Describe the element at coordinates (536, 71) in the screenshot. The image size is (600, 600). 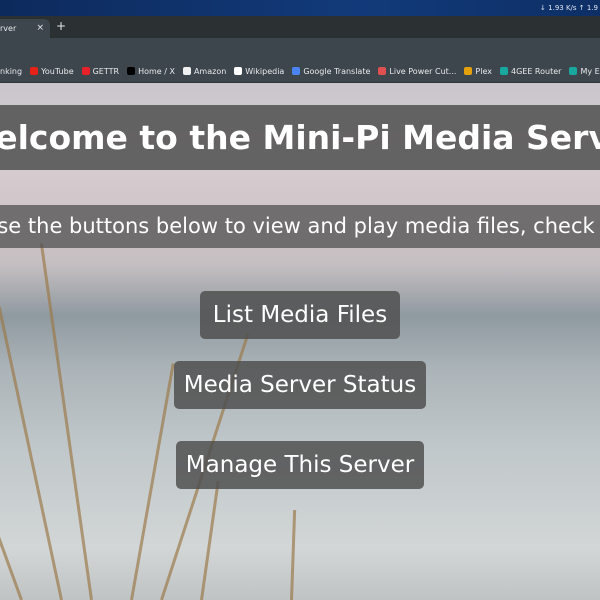
I see `bookmark-label: 4GEE Router` at that location.